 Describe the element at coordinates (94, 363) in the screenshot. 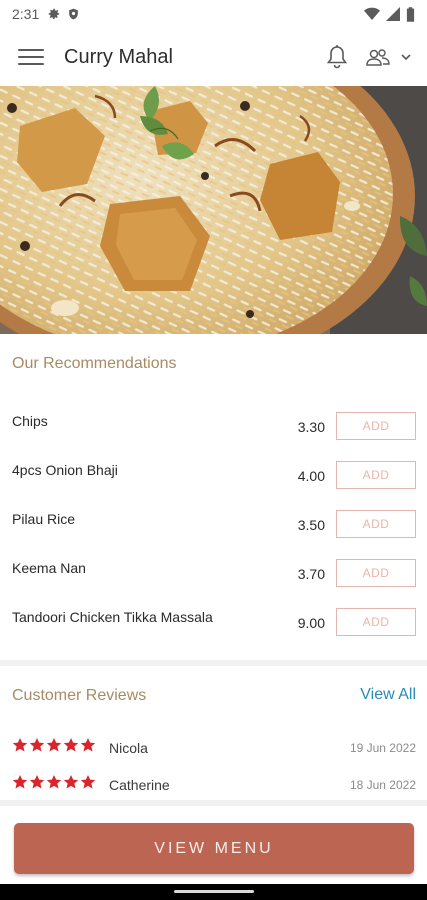

I see `recommendations-title: Our Recommendations` at that location.